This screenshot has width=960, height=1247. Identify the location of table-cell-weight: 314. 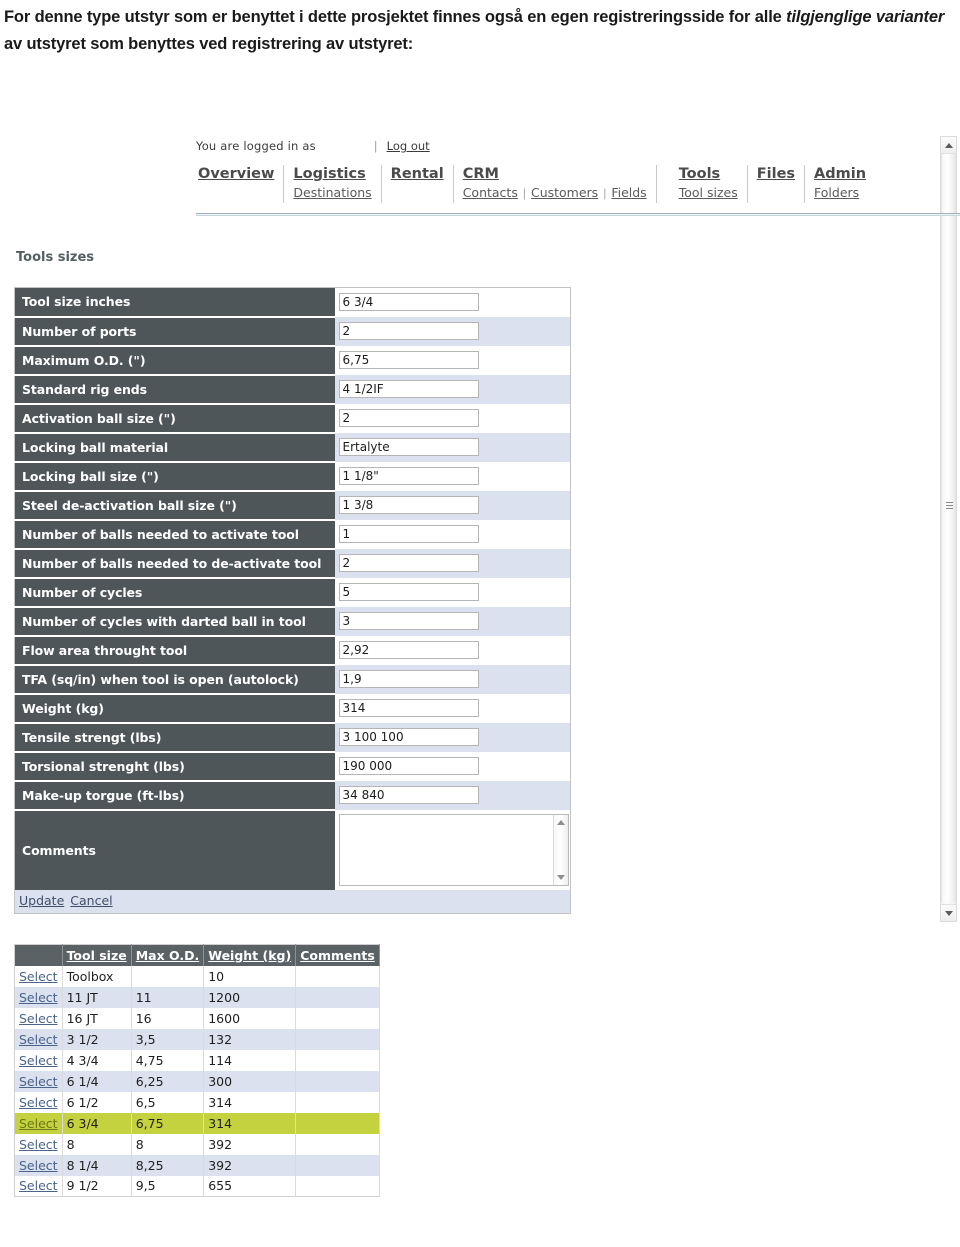
(250, 1102).